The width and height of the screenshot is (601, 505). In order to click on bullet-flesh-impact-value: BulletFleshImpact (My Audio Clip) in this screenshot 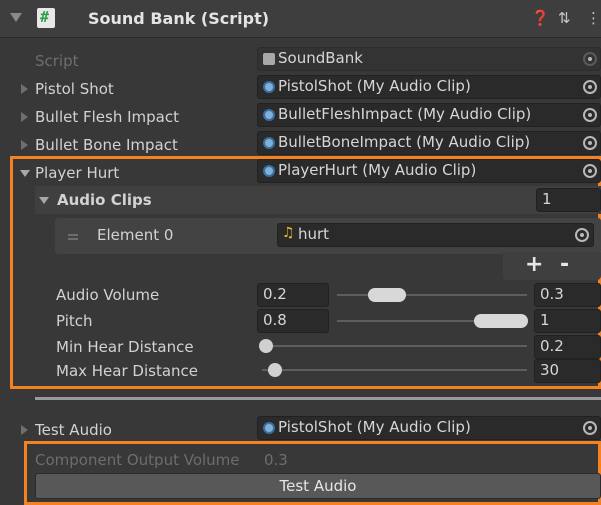, I will do `click(405, 114)`.